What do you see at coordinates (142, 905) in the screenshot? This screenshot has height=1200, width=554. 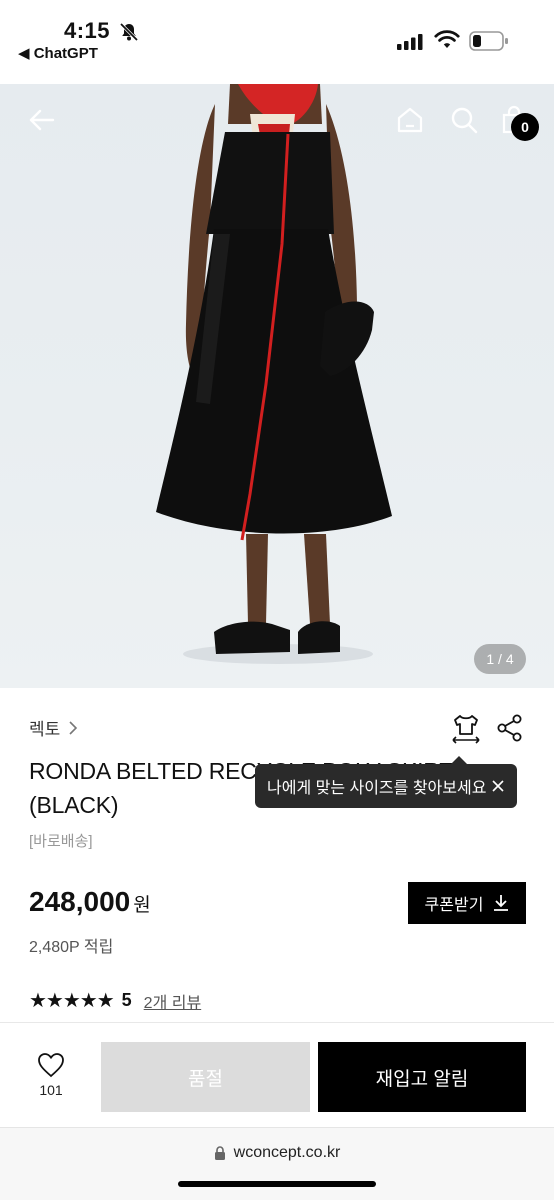 I see `price-unit: 원` at bounding box center [142, 905].